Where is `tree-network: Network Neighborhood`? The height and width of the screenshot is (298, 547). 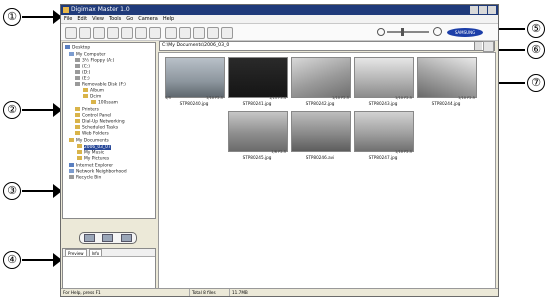 tree-network: Network Neighborhood is located at coordinates (98, 172).